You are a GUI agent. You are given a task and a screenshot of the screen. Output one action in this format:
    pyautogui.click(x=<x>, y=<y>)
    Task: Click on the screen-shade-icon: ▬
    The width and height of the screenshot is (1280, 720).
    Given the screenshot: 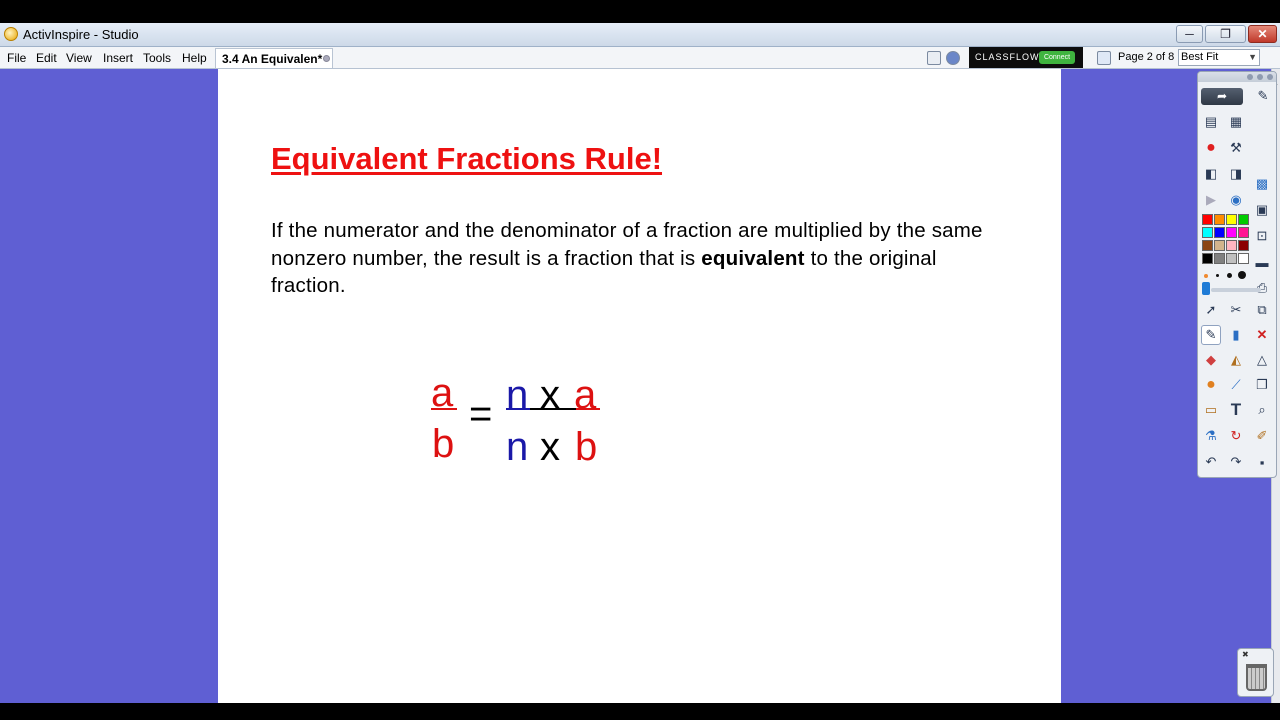 What is the action you would take?
    pyautogui.click(x=1262, y=262)
    